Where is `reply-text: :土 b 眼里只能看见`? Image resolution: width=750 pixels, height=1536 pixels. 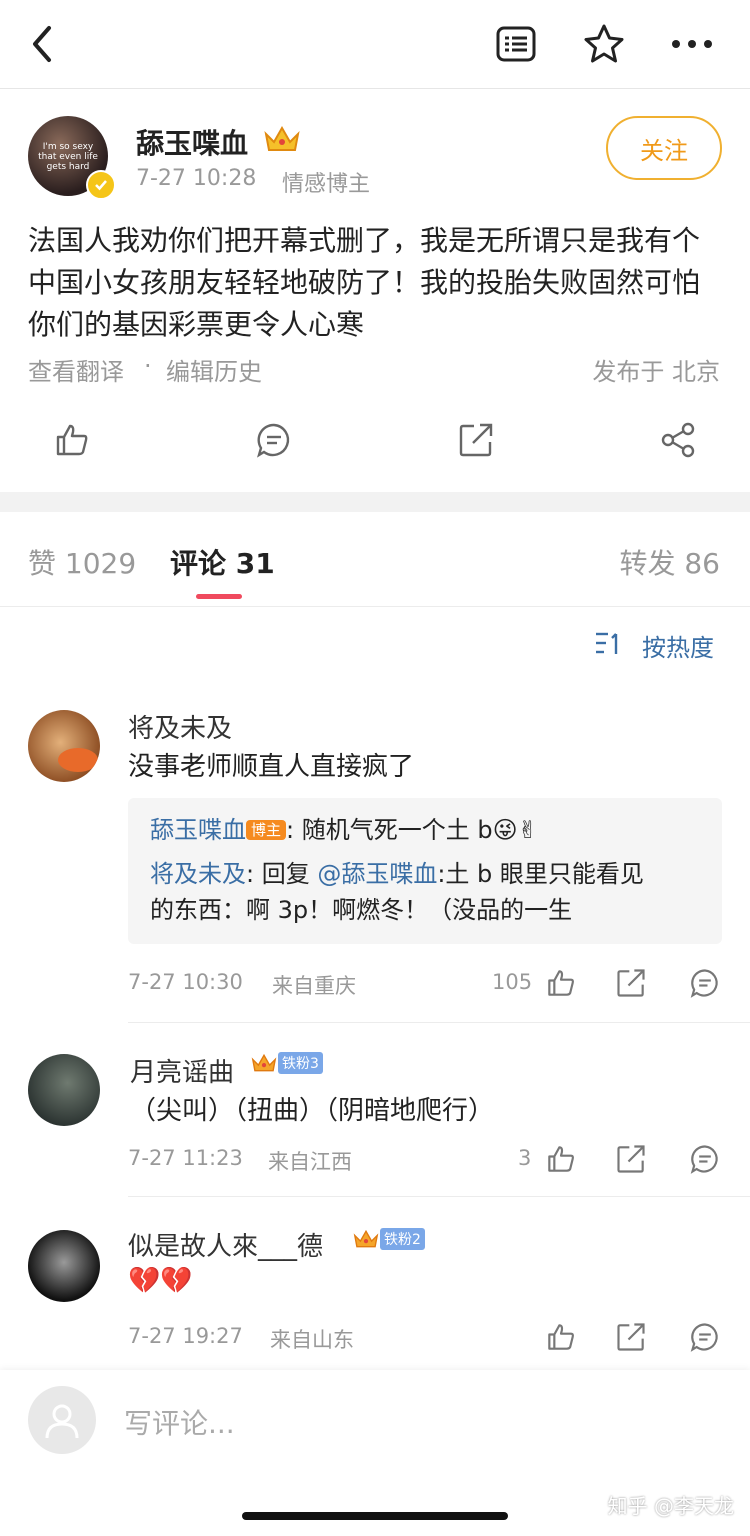 reply-text: :土 b 眼里只能看见 is located at coordinates (540, 874).